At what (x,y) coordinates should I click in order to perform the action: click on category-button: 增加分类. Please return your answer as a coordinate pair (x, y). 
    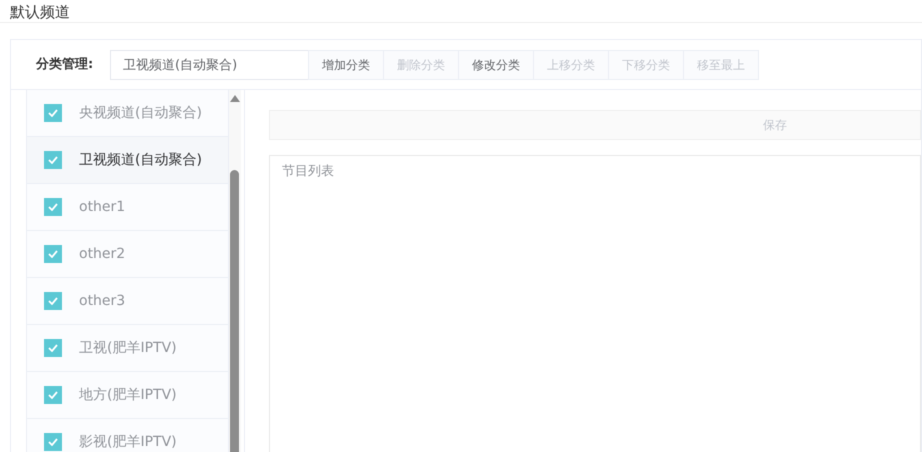
    Looking at the image, I should click on (346, 65).